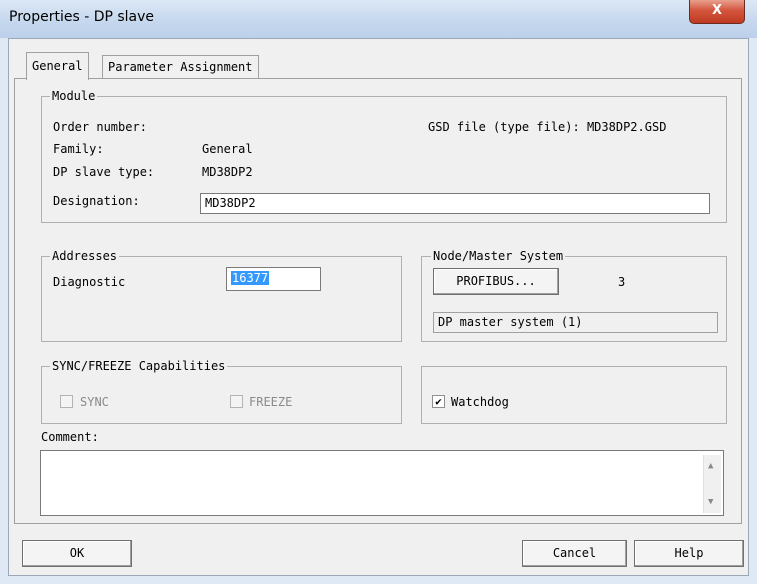 This screenshot has width=757, height=584. What do you see at coordinates (74, 96) in the screenshot?
I see `module-group-title: Module` at bounding box center [74, 96].